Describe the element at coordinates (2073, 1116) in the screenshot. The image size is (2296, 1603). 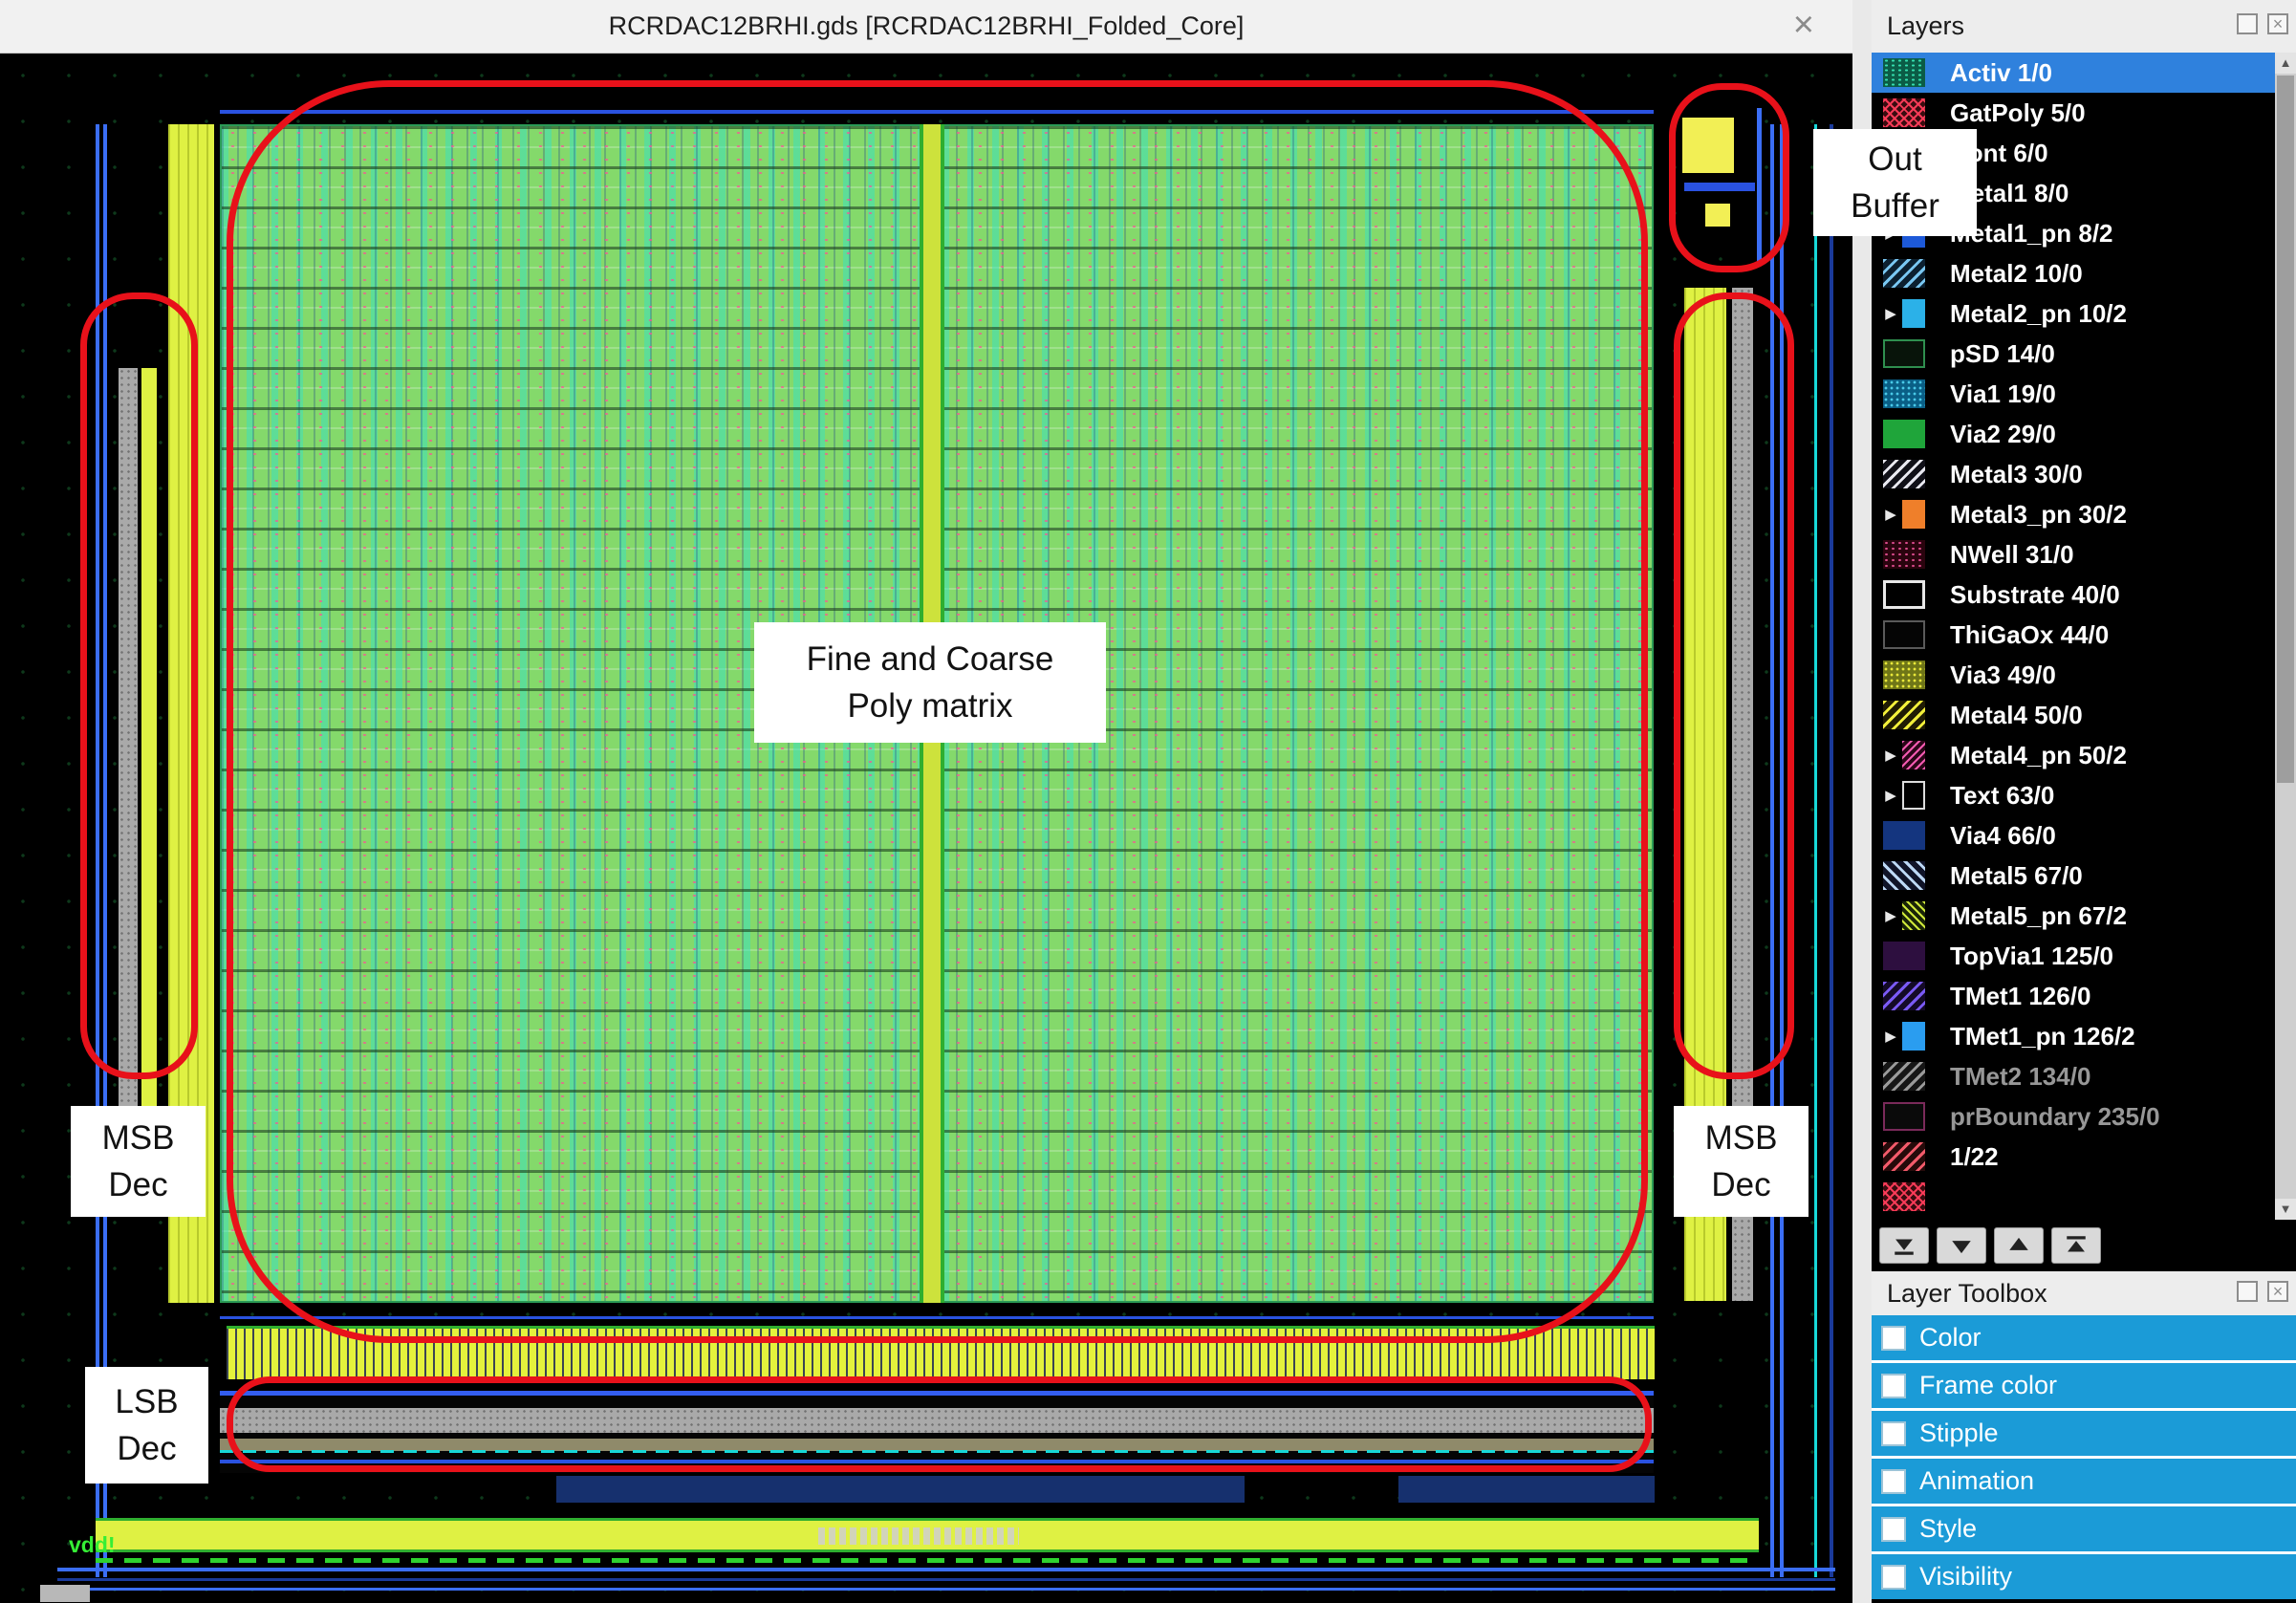
I see `layer-item-prboundary: prBoundary 235/0` at that location.